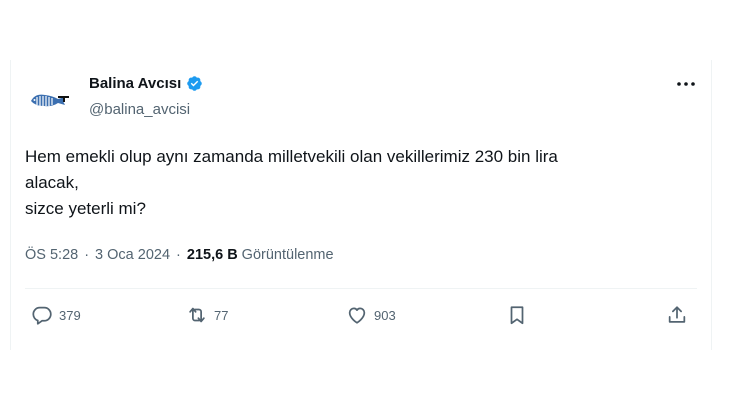  I want to click on repost-icon, so click(197, 315).